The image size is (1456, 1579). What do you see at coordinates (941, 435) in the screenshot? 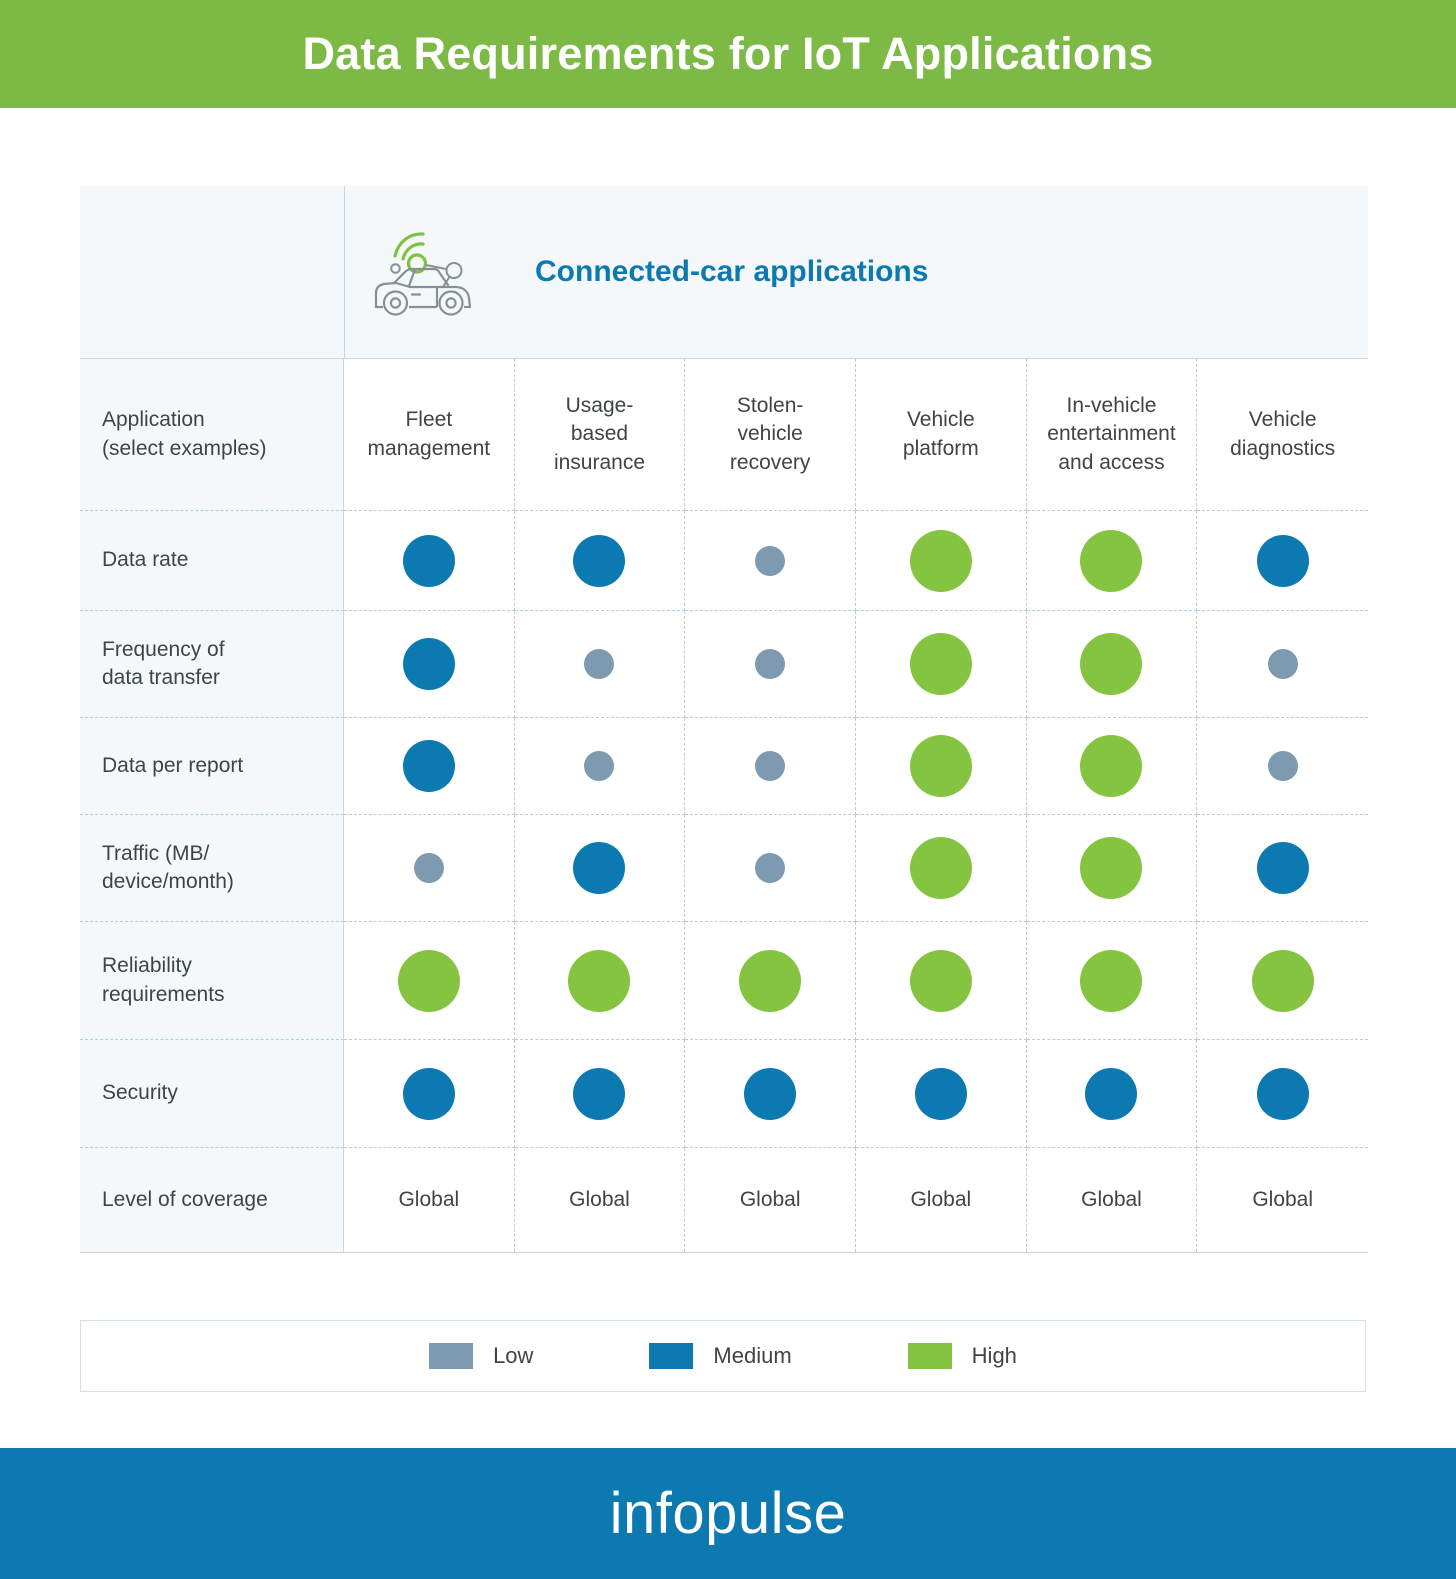
I see `column-header-vehicle-platform: Vehicle platform` at bounding box center [941, 435].